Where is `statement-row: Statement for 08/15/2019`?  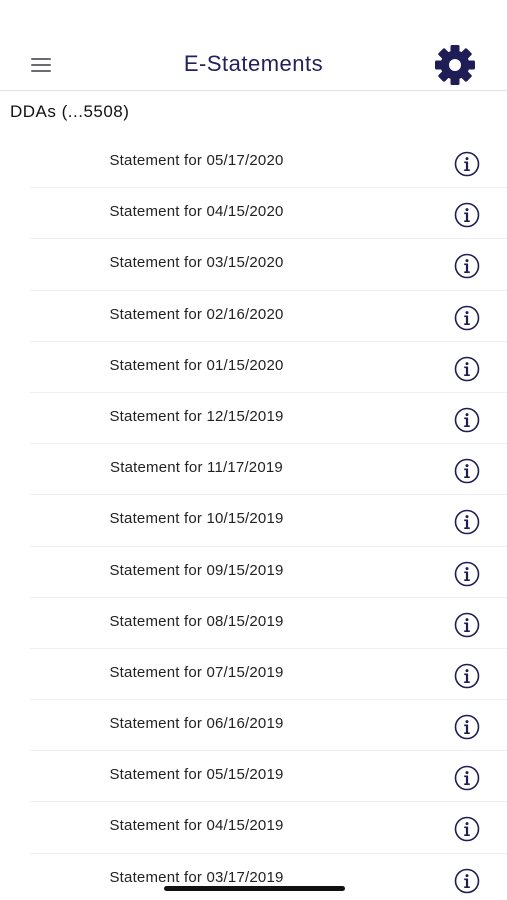 statement-row: Statement for 08/15/2019 is located at coordinates (268, 623).